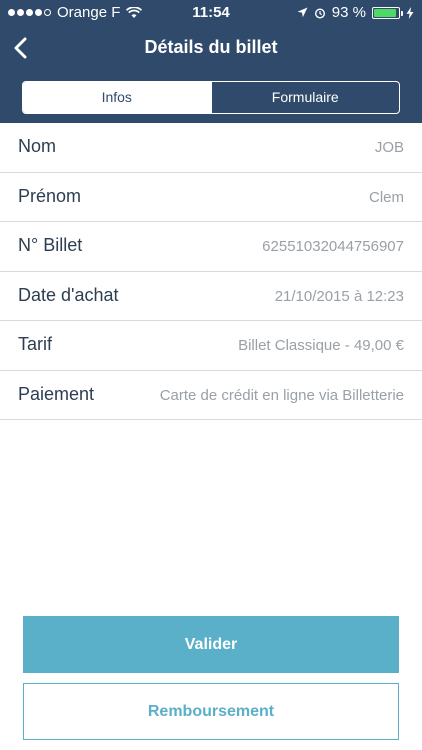  Describe the element at coordinates (333, 246) in the screenshot. I see `detail-value: 62551032044756907` at that location.